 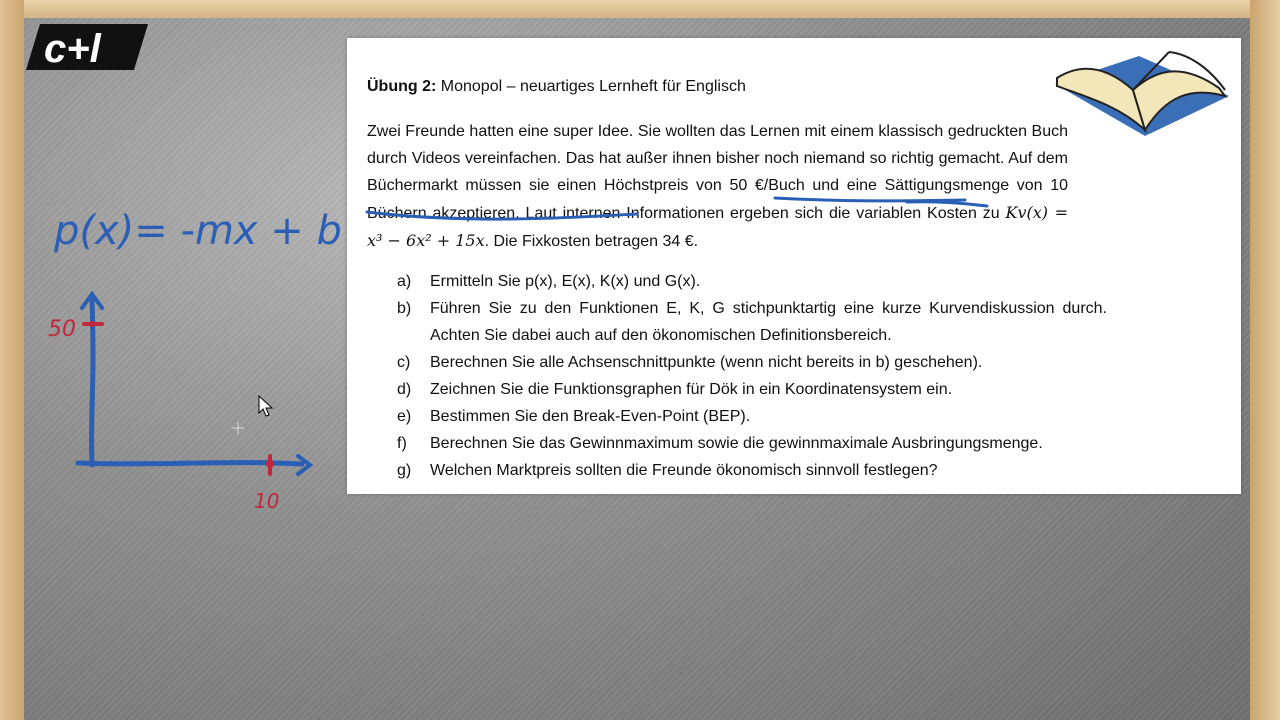 I want to click on task-label: e), so click(x=404, y=416).